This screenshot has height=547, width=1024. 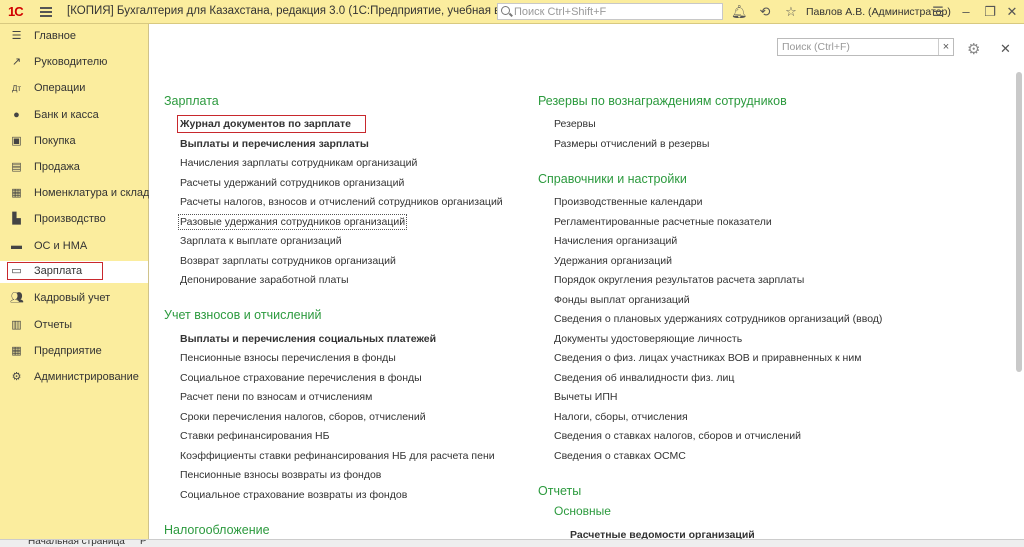 What do you see at coordinates (644, 378) in the screenshot?
I see `link-invalidnost: Сведения об инвалидности физ. лиц` at bounding box center [644, 378].